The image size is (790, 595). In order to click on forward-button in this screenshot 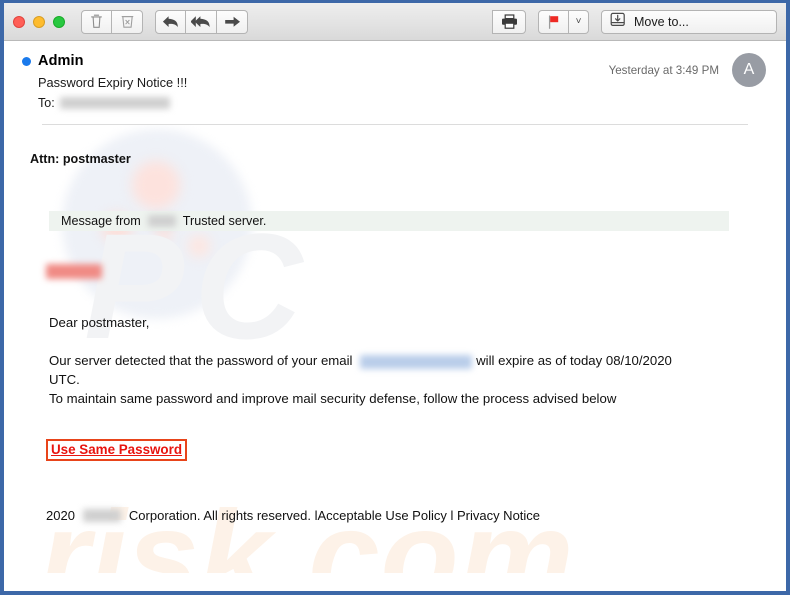, I will do `click(232, 21)`.